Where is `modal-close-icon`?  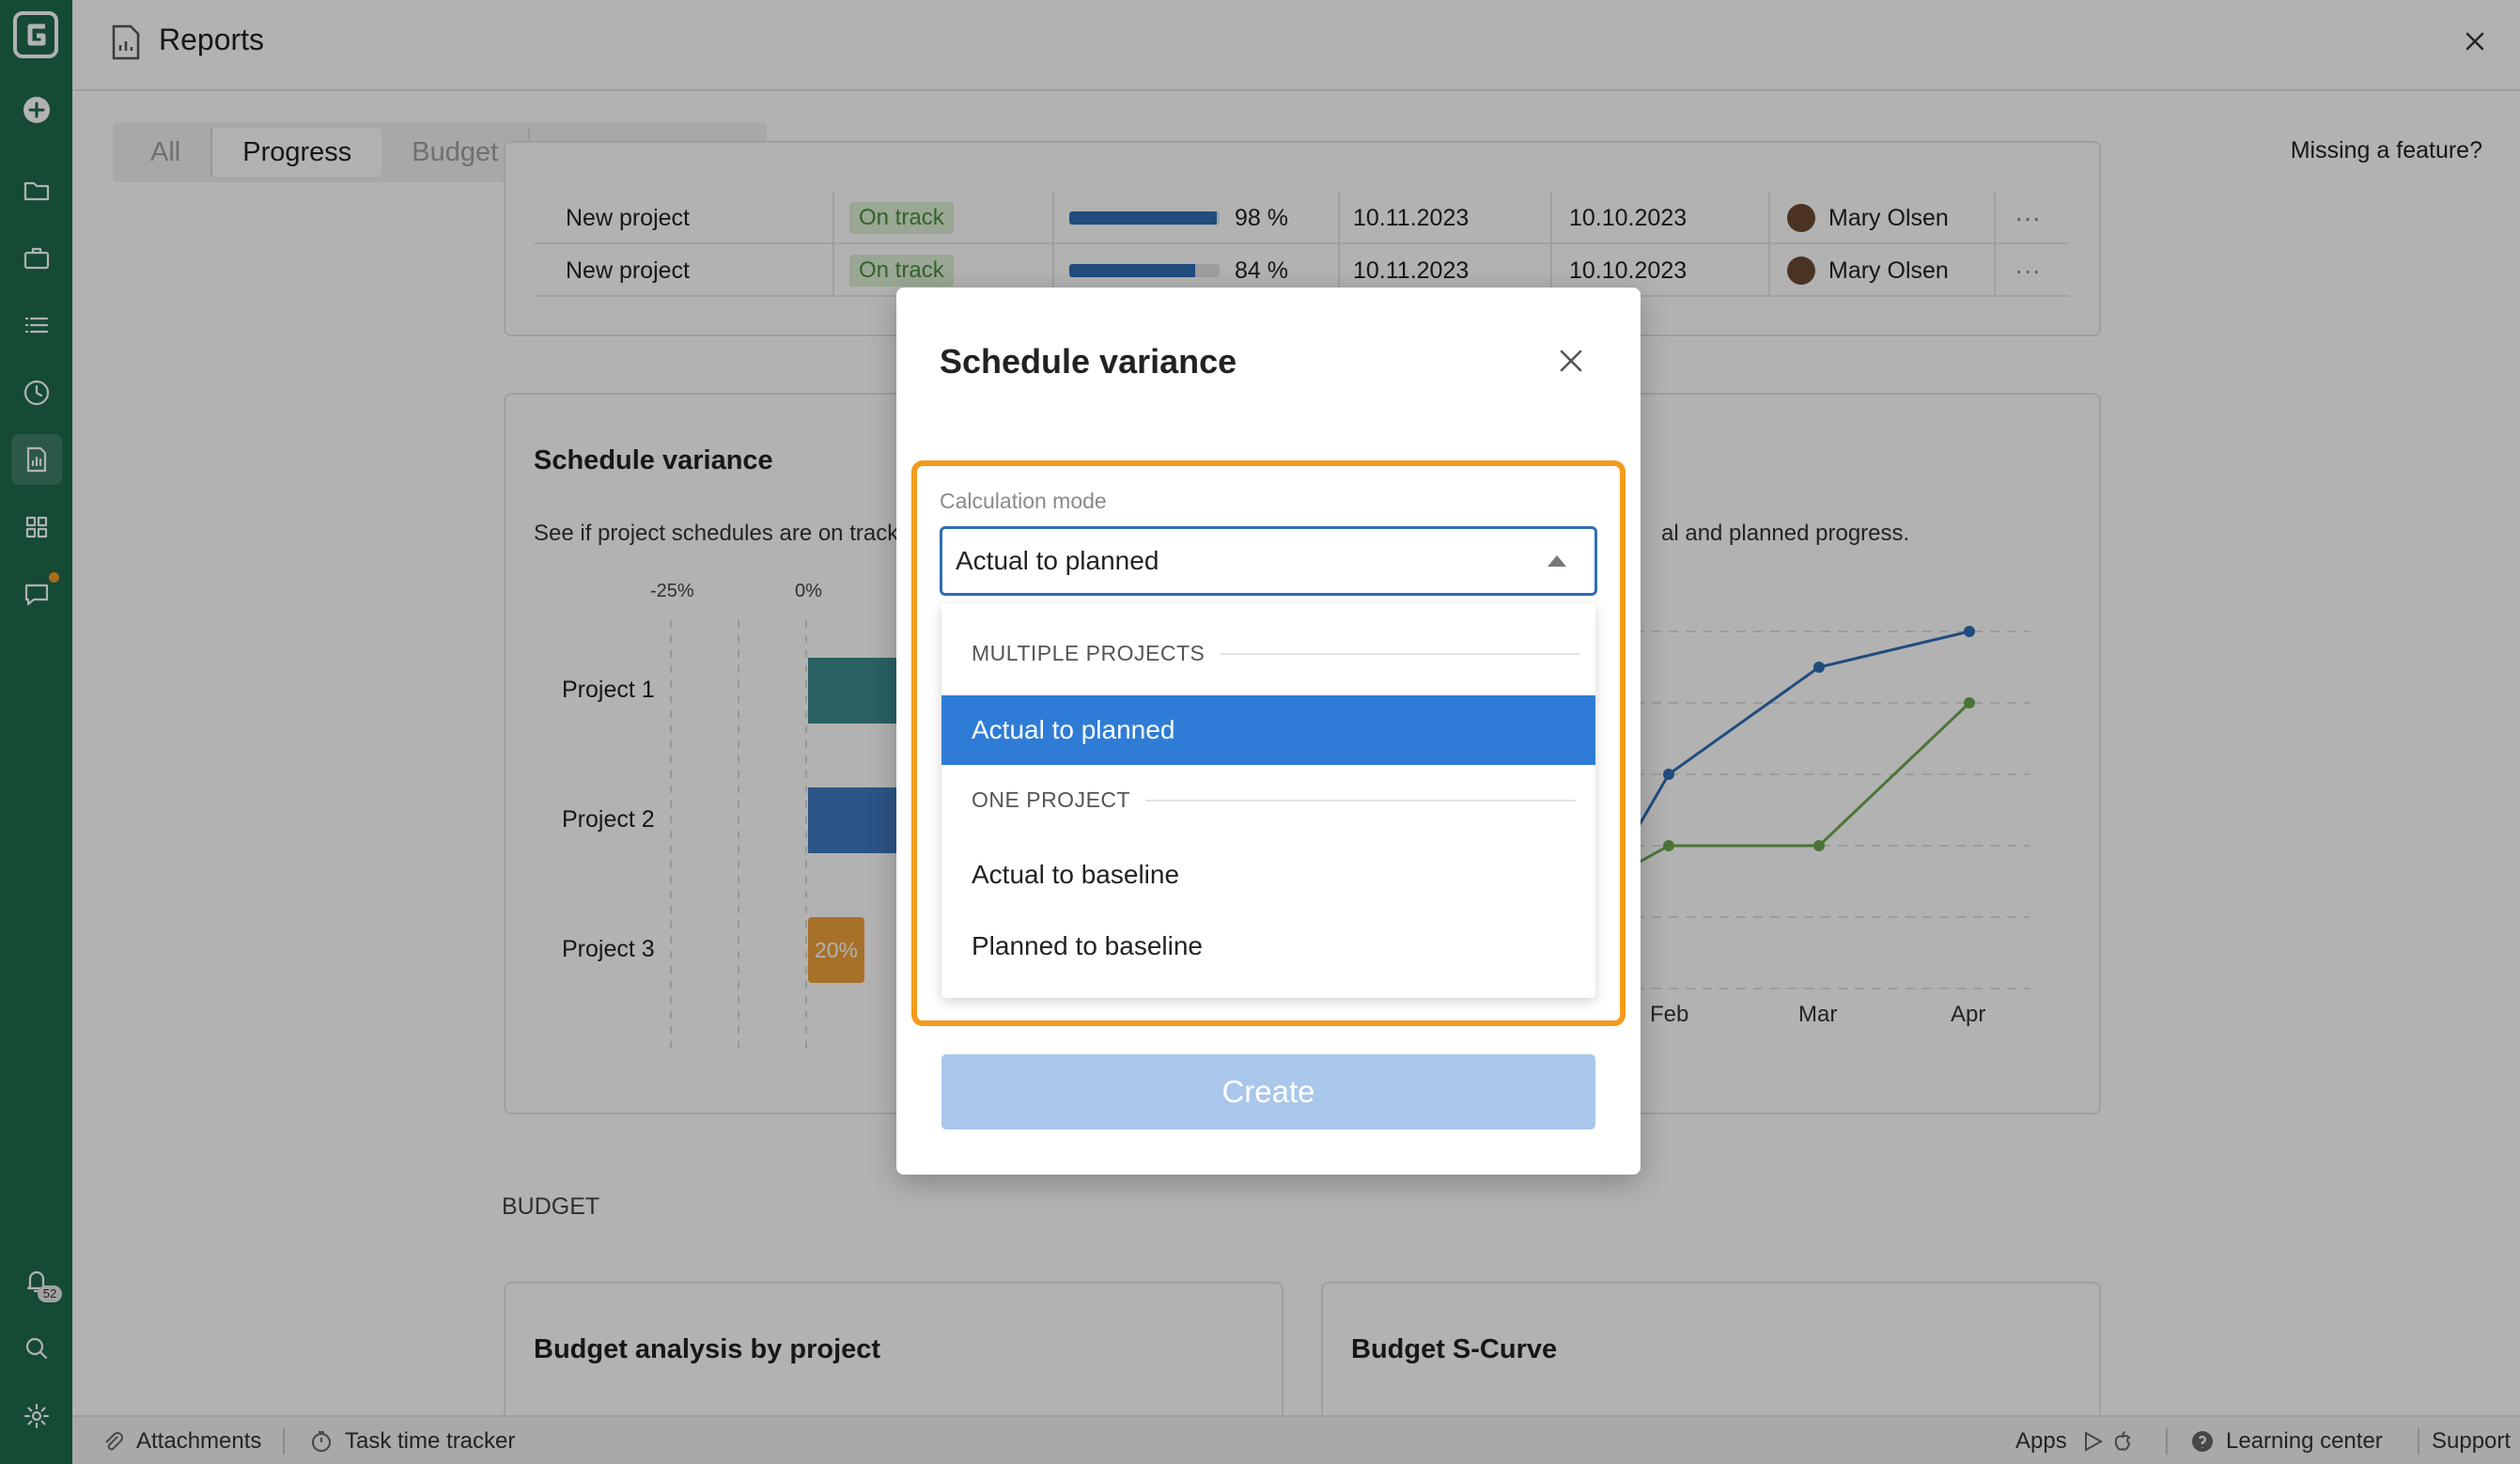 modal-close-icon is located at coordinates (1571, 361).